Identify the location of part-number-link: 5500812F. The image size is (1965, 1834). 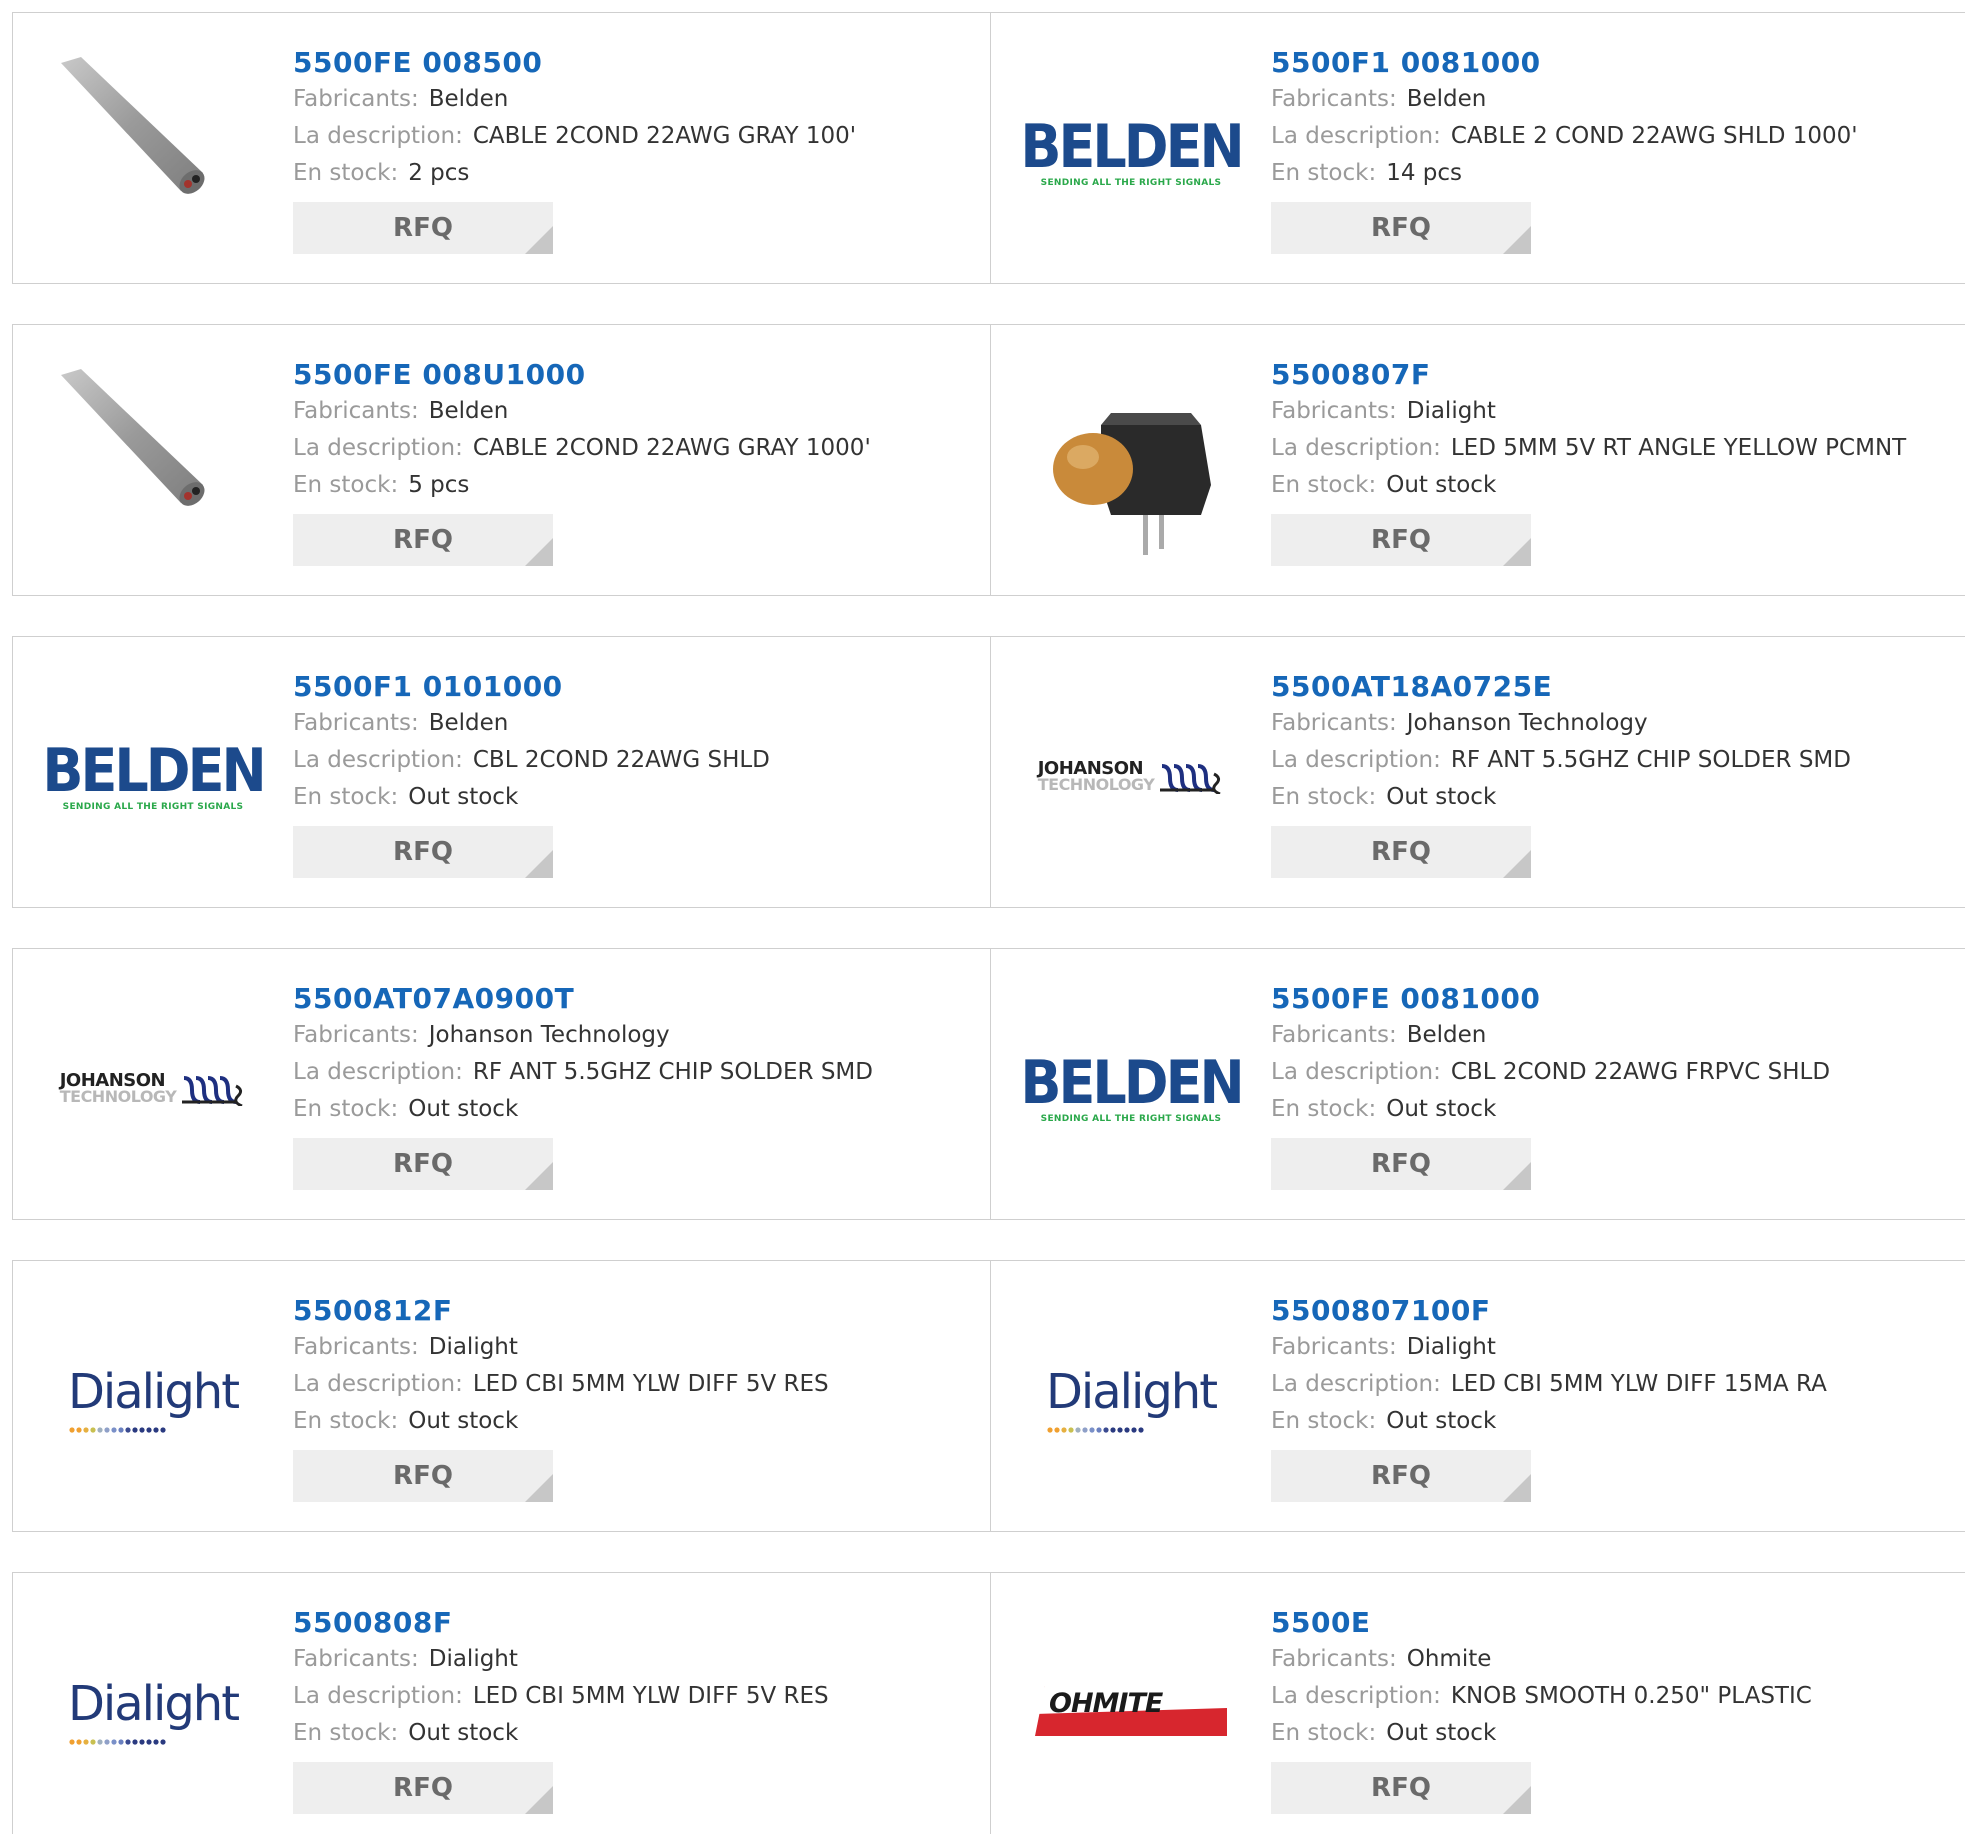
(633, 1311).